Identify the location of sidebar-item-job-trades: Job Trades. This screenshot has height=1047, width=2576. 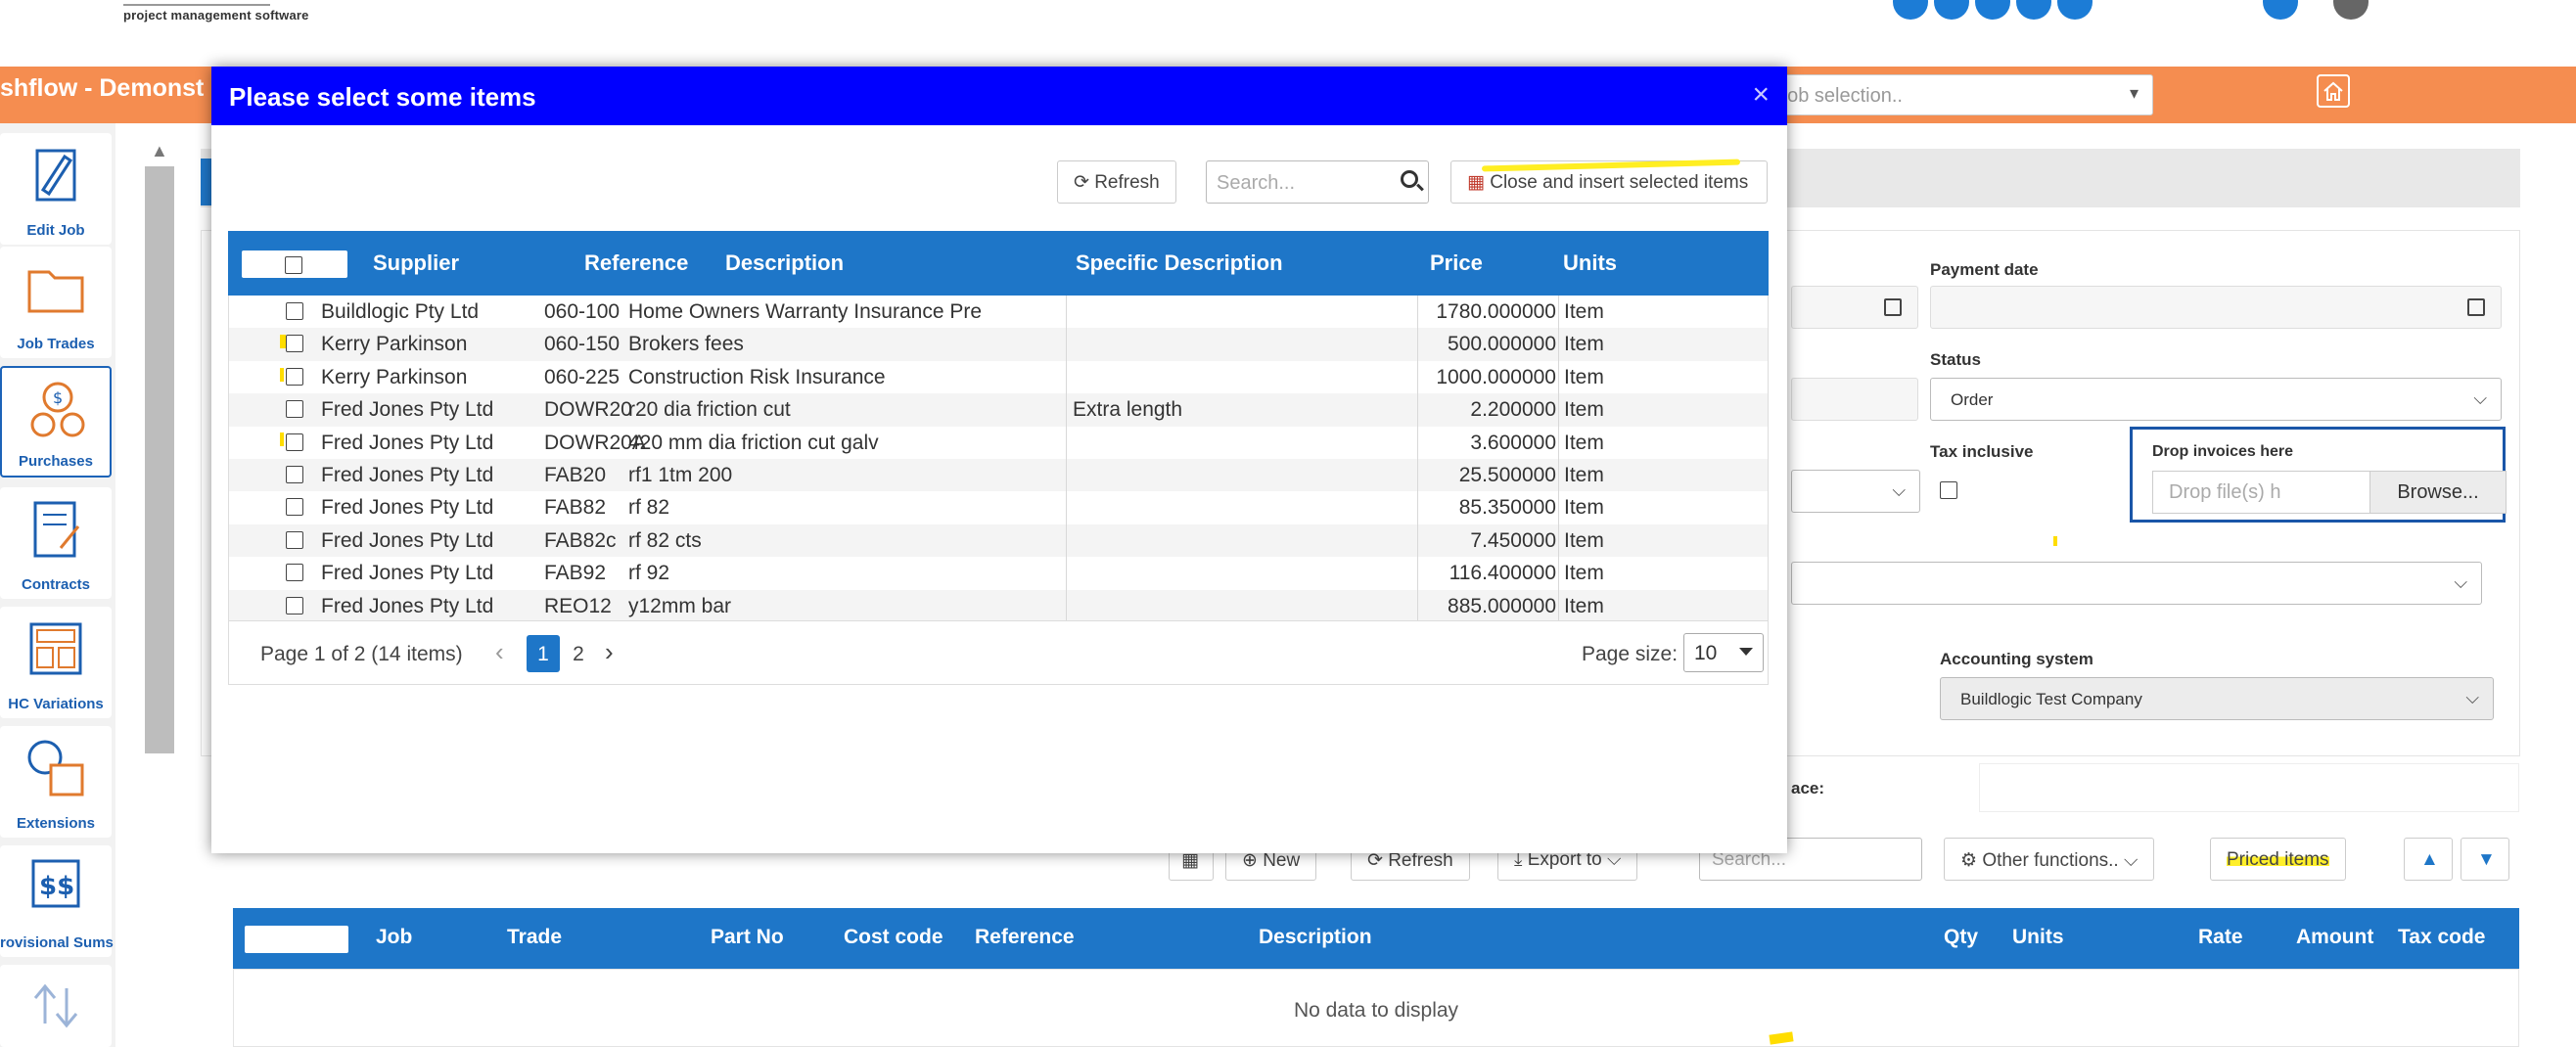
(56, 302).